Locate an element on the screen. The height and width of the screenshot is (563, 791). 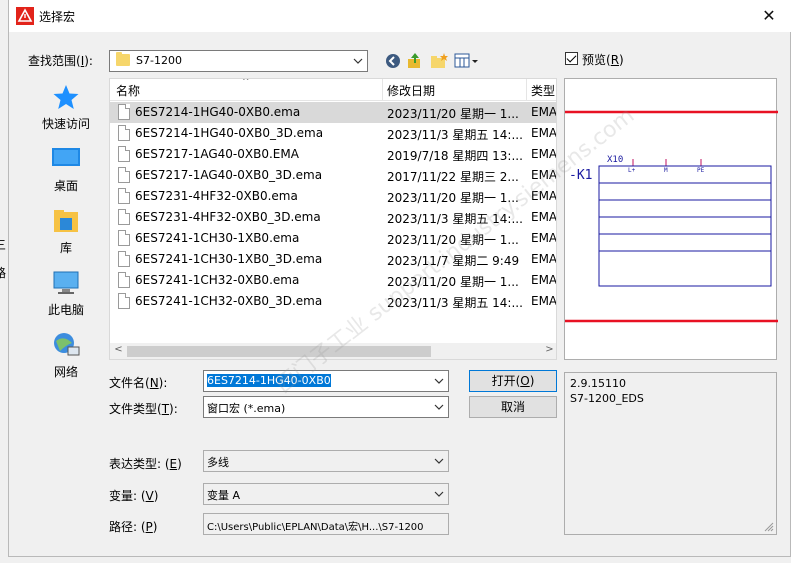
preview-label: 预览(R) is located at coordinates (603, 60).